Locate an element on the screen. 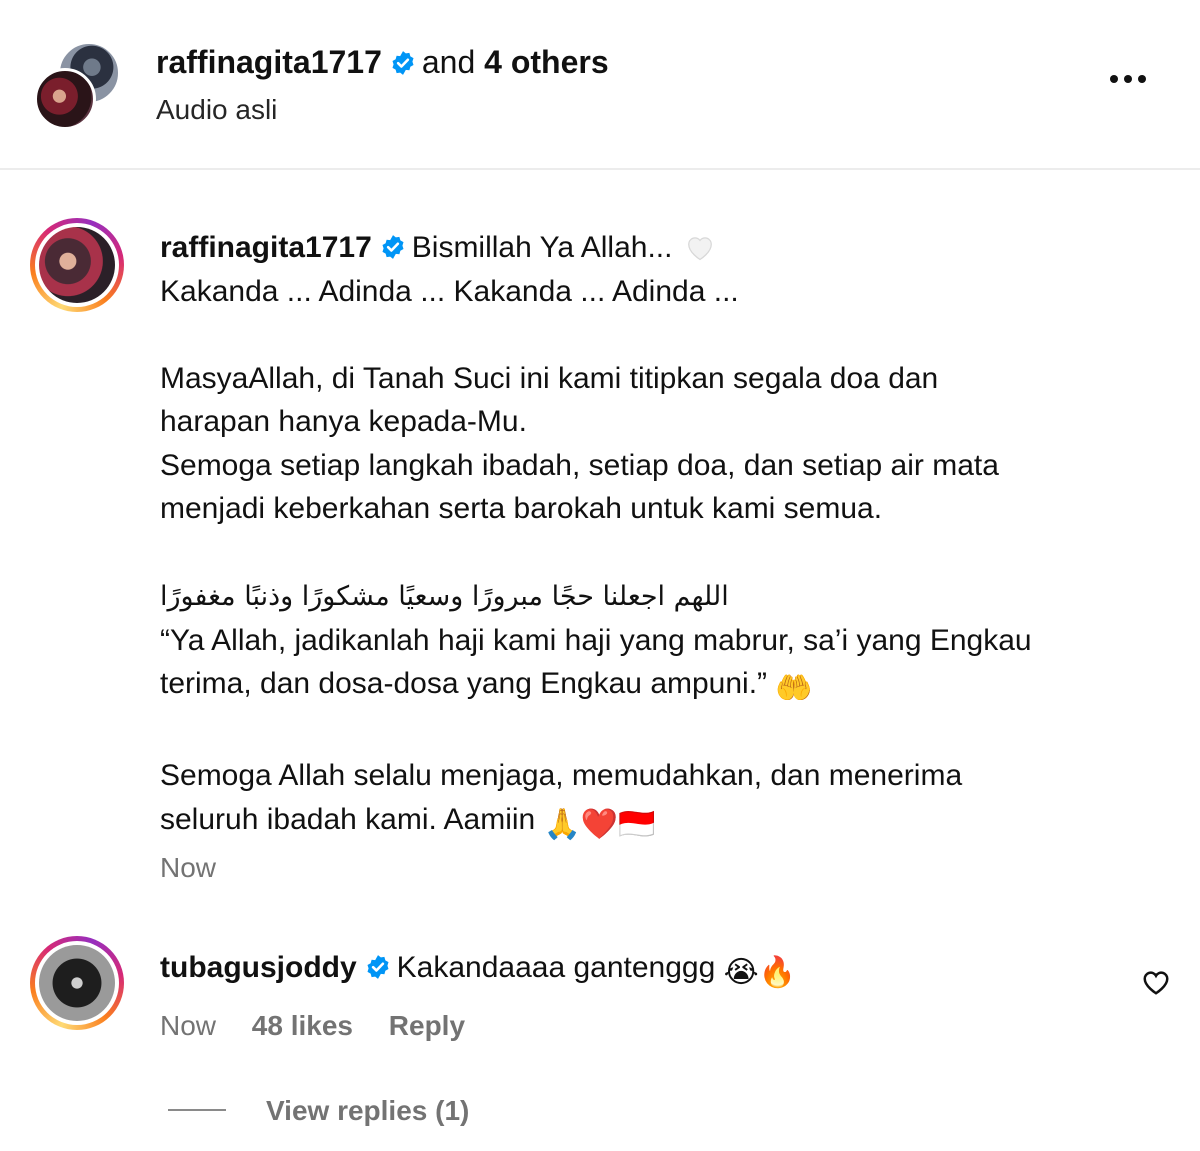  view-replies-button: View replies (1) is located at coordinates (318, 1111).